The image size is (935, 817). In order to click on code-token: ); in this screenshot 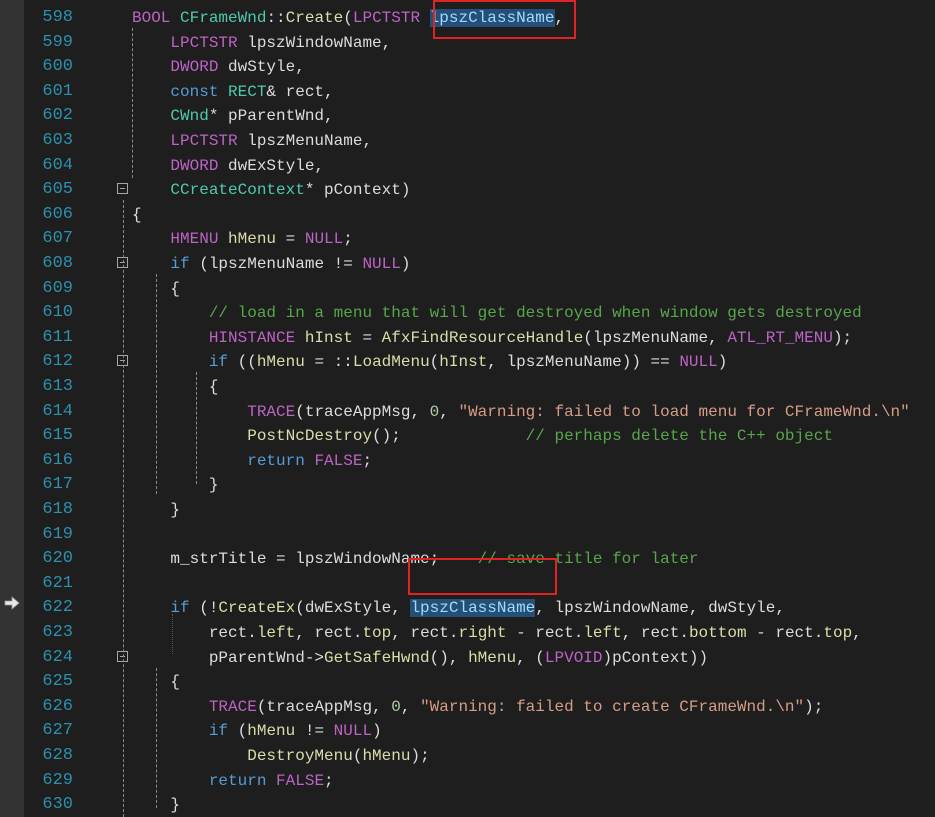, I will do `click(420, 756)`.